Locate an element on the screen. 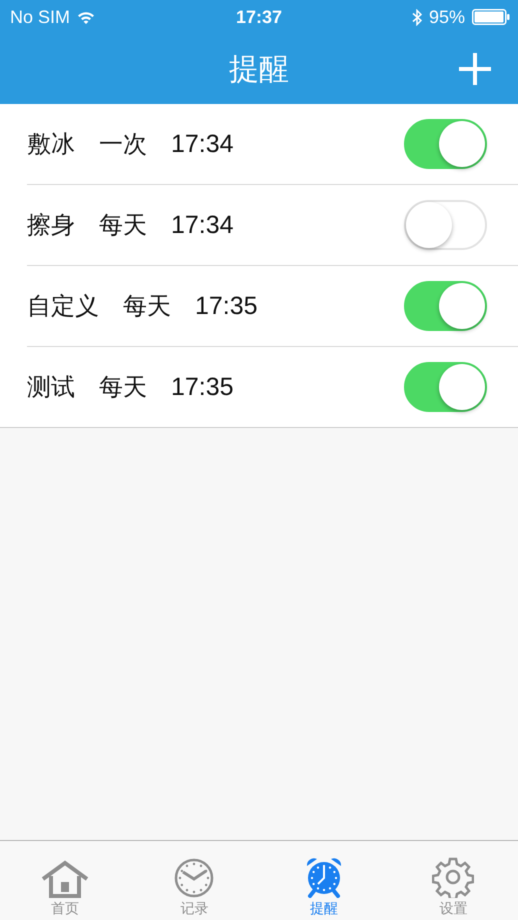  reminder-name: 擦身 is located at coordinates (51, 225).